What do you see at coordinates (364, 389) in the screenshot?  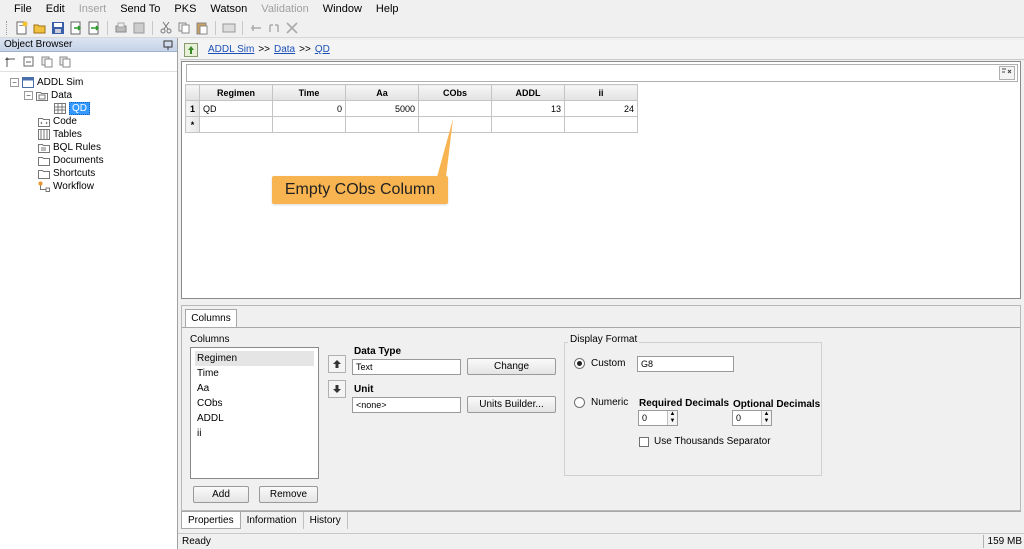 I see `unit-label: Unit` at bounding box center [364, 389].